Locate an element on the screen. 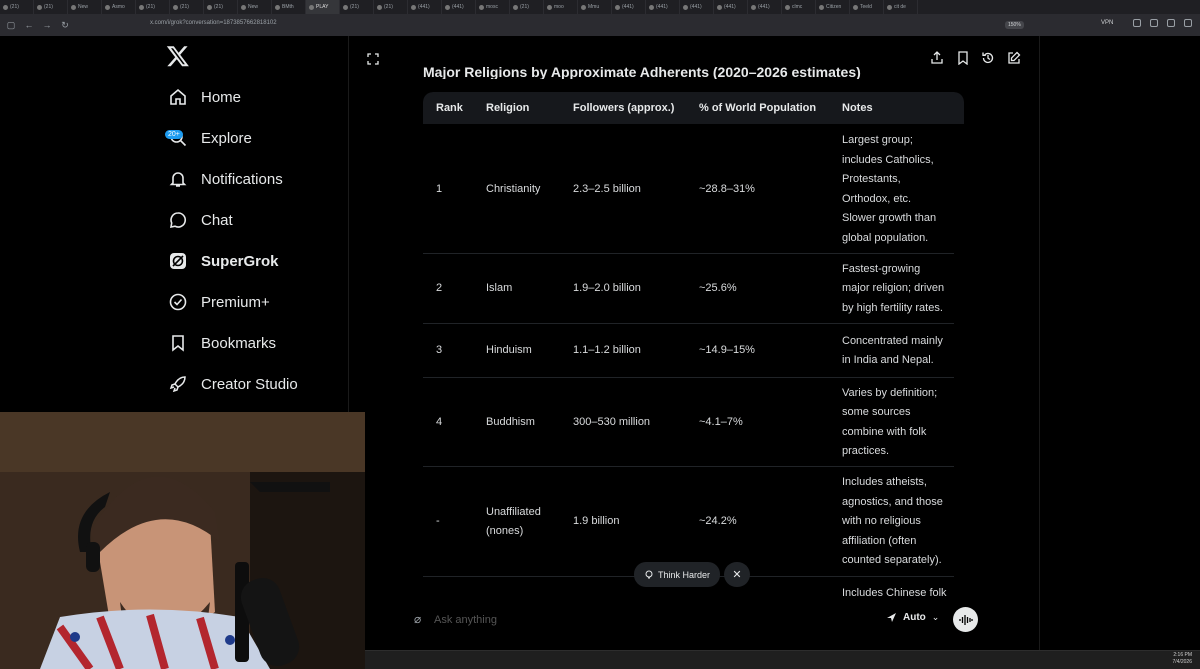 The image size is (1200, 669). sidebar-item-creator-studio: Creator Studio is located at coordinates (233, 384).